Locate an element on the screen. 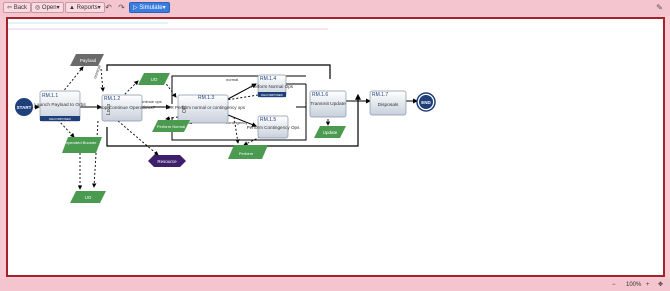  back-button: ⇦ Back is located at coordinates (17, 7).